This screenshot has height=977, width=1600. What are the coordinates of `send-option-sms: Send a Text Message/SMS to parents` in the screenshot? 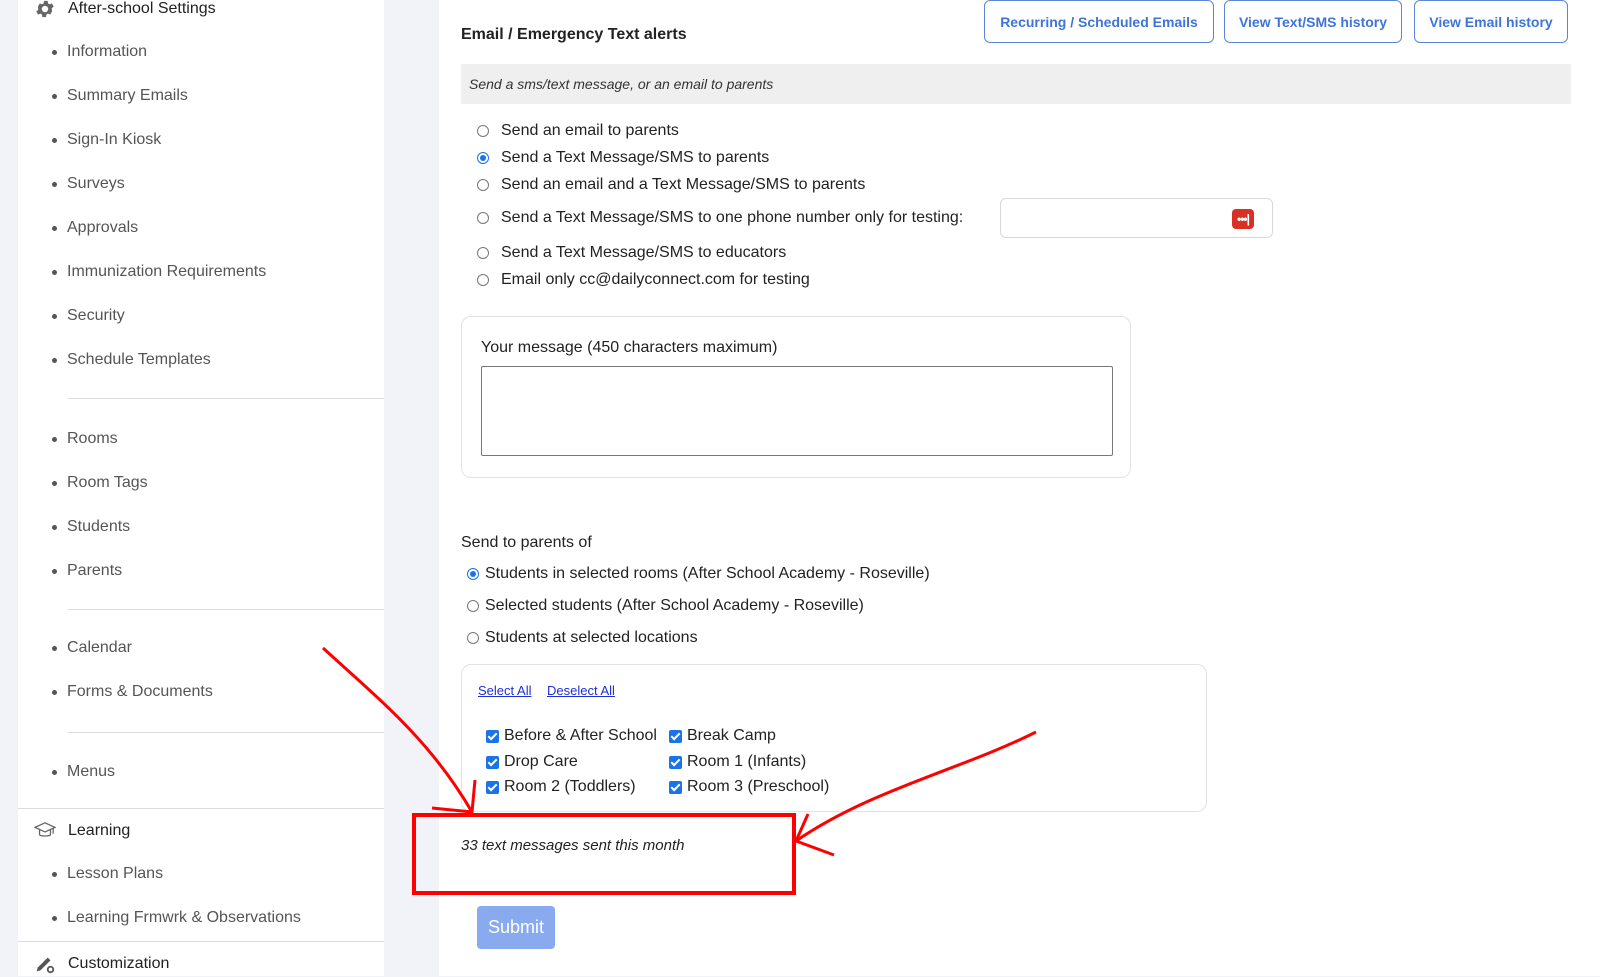 It's located at (623, 158).